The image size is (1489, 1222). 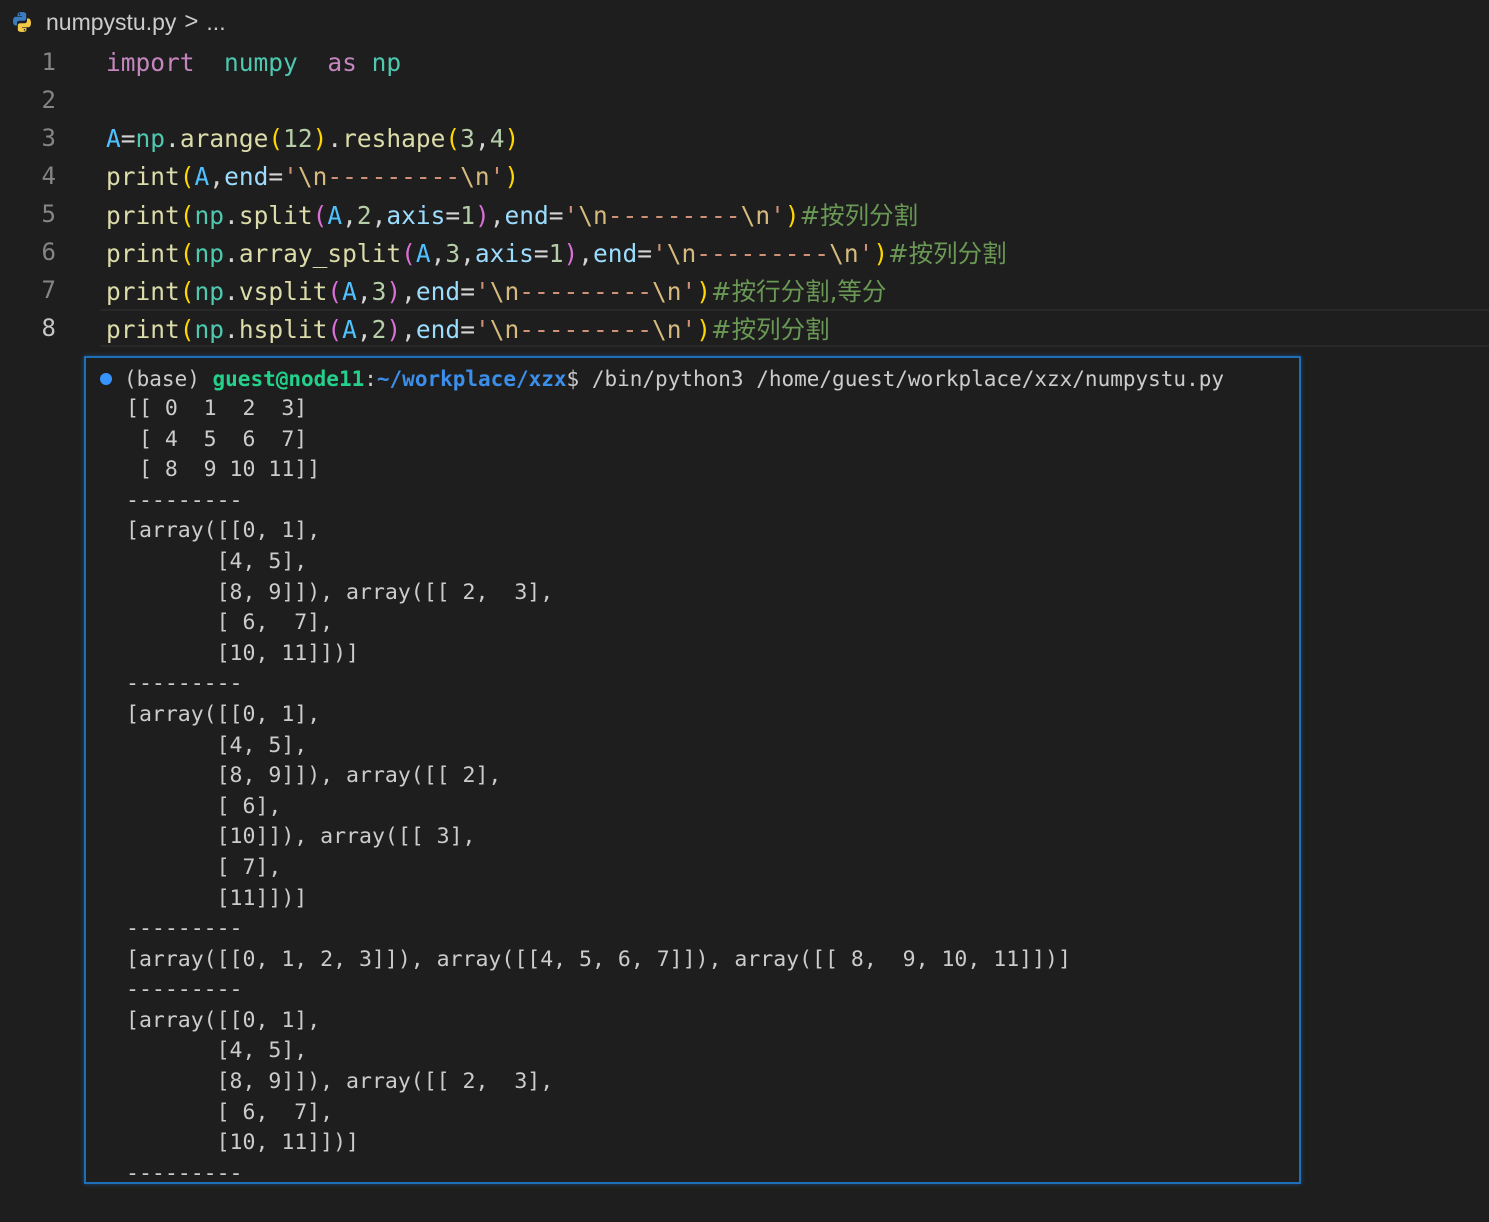 What do you see at coordinates (283, 291) in the screenshot?
I see `code-token: vsplit` at bounding box center [283, 291].